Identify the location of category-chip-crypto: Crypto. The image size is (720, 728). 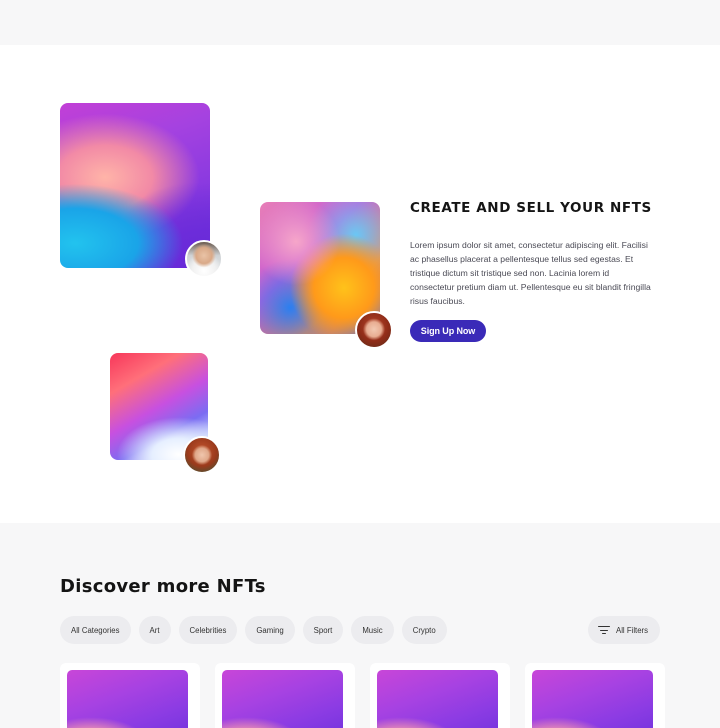
(424, 630).